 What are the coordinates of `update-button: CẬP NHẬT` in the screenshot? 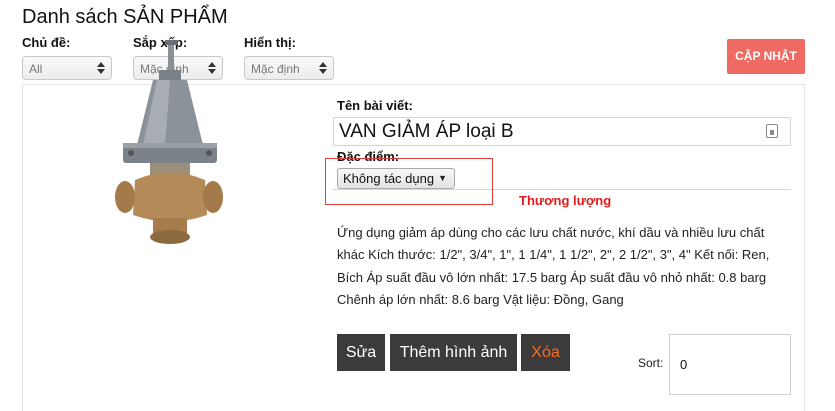 It's located at (766, 56).